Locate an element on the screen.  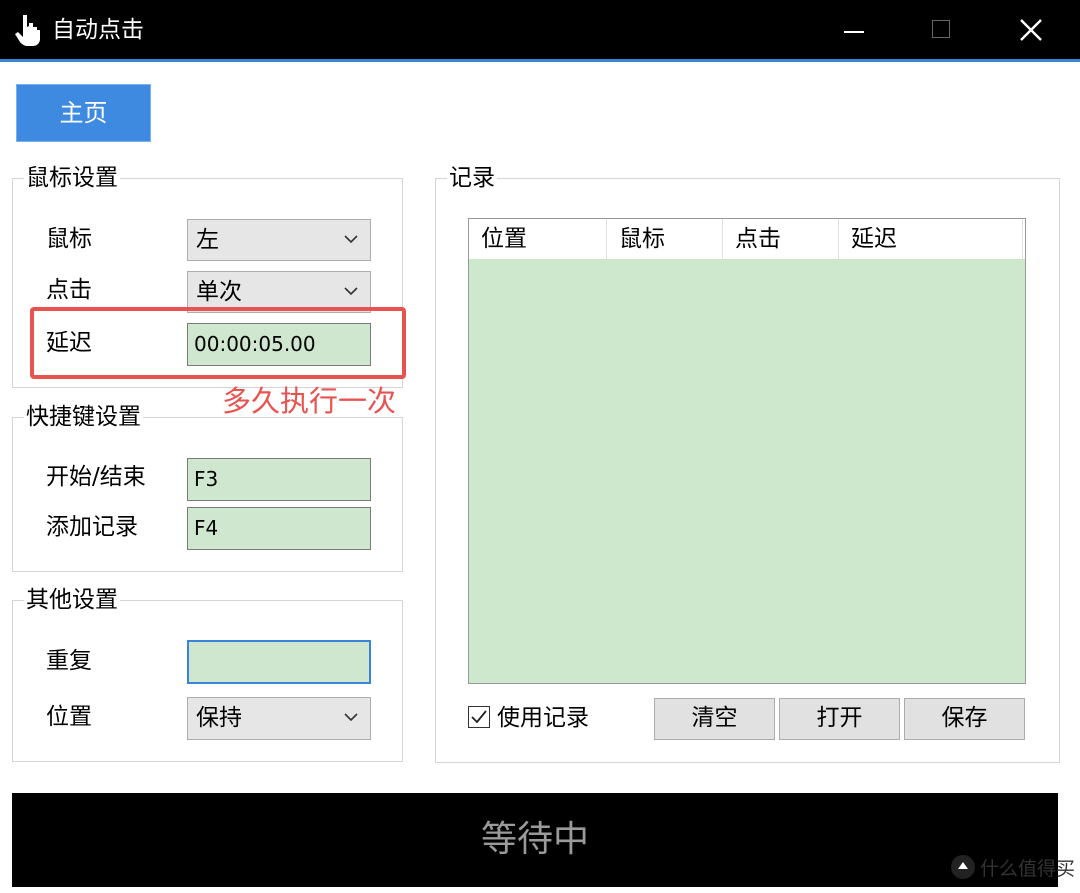
maximize-button is located at coordinates (942, 30).